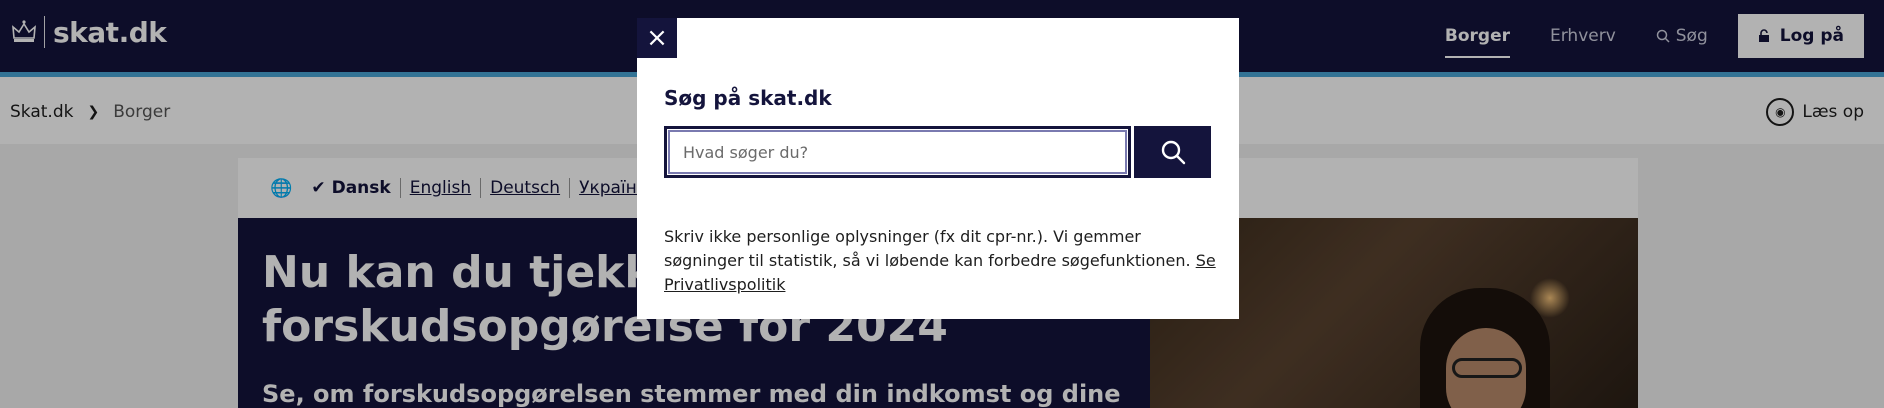 Image resolution: width=1884 pixels, height=408 pixels. What do you see at coordinates (748, 98) in the screenshot?
I see `modal-title: Søg på skat.dk` at bounding box center [748, 98].